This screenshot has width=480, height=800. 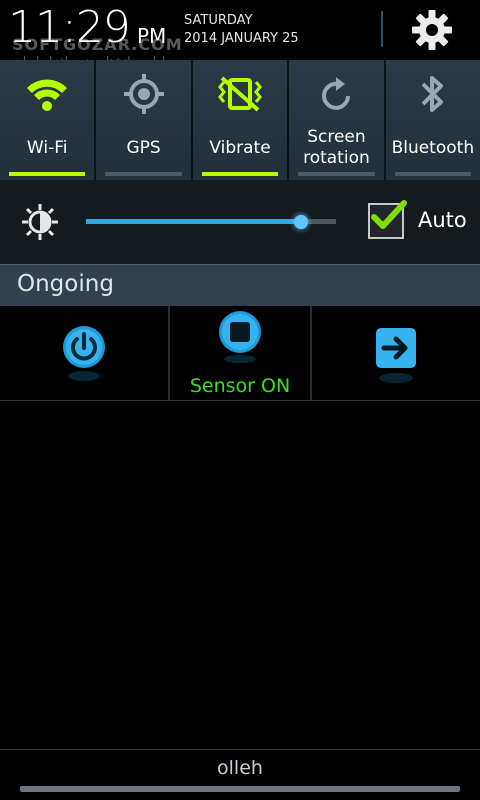 What do you see at coordinates (240, 768) in the screenshot?
I see `carrier-label: olleh` at bounding box center [240, 768].